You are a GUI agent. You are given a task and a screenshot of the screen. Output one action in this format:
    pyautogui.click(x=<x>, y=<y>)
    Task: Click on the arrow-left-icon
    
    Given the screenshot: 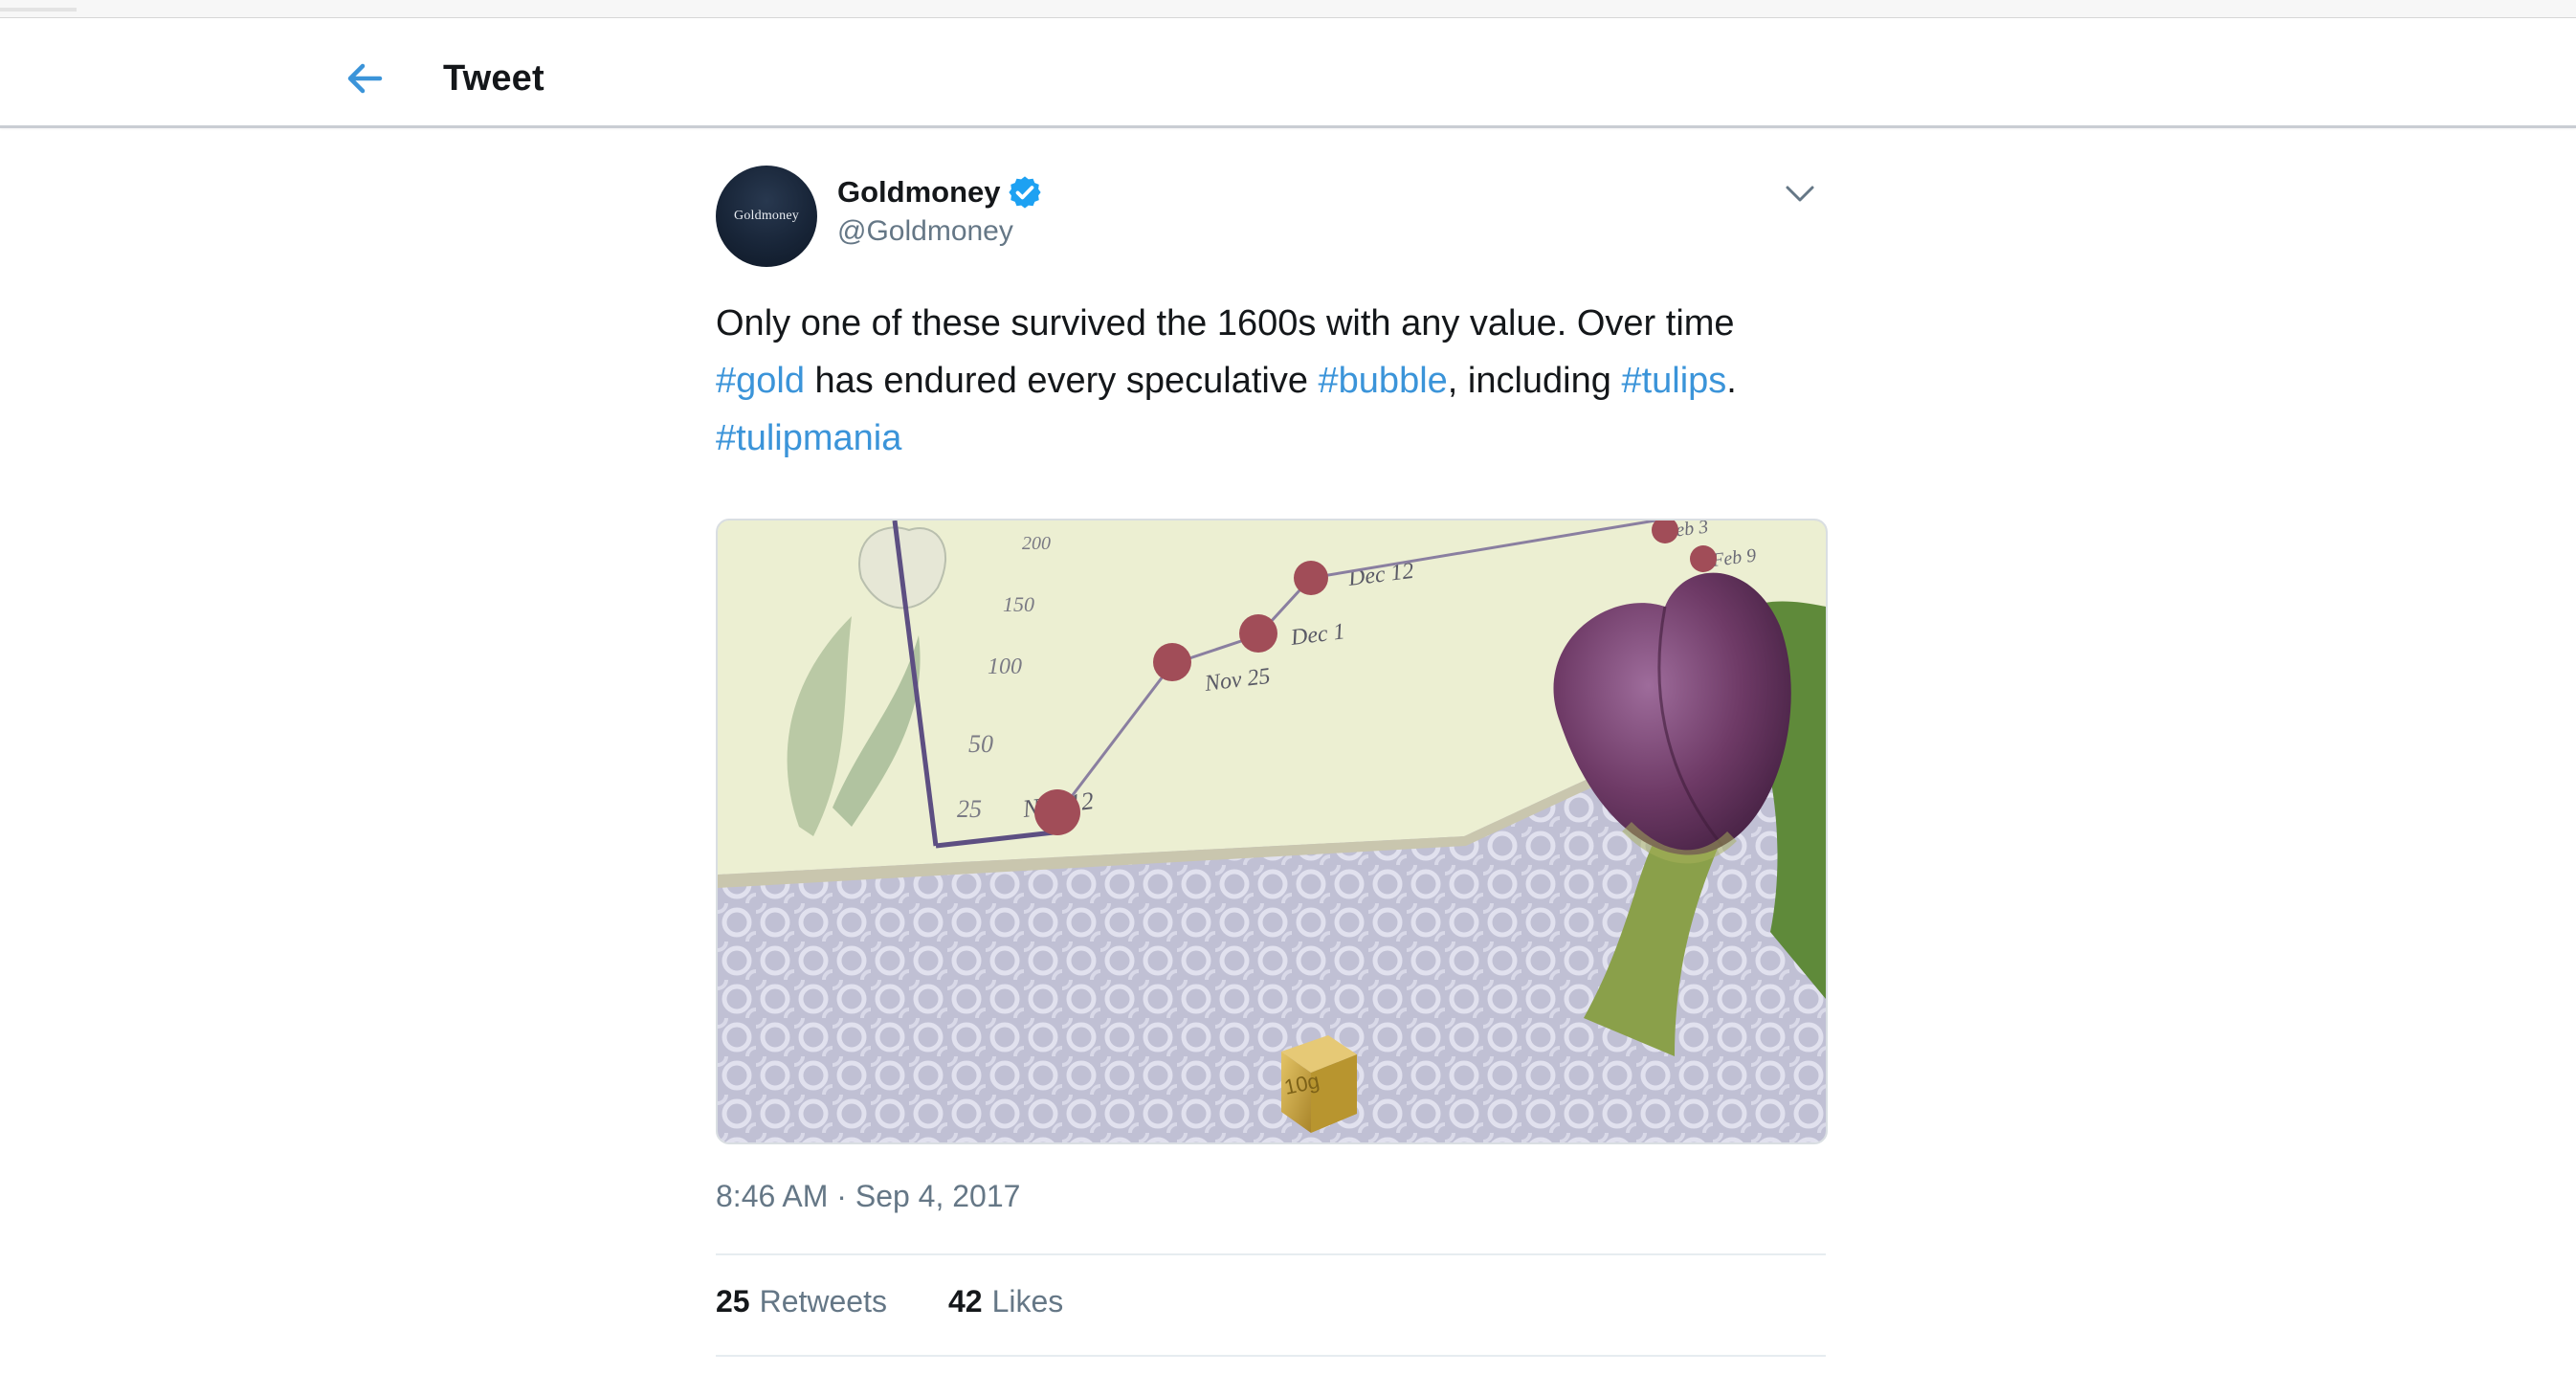 What is the action you would take?
    pyautogui.click(x=365, y=78)
    